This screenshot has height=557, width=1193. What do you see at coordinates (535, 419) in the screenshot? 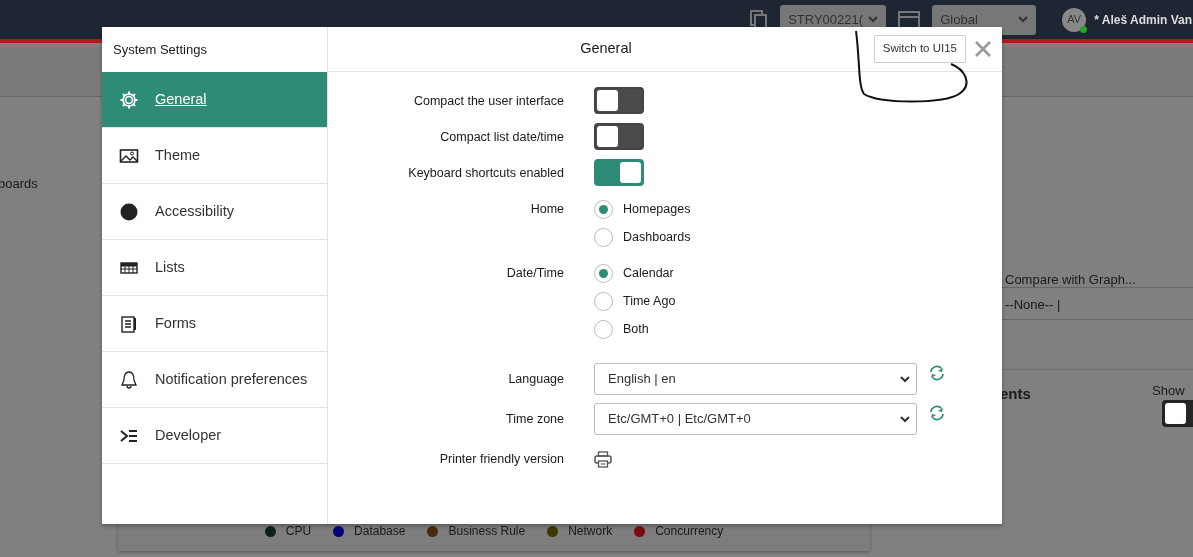
I see `setting-label: Time zone` at bounding box center [535, 419].